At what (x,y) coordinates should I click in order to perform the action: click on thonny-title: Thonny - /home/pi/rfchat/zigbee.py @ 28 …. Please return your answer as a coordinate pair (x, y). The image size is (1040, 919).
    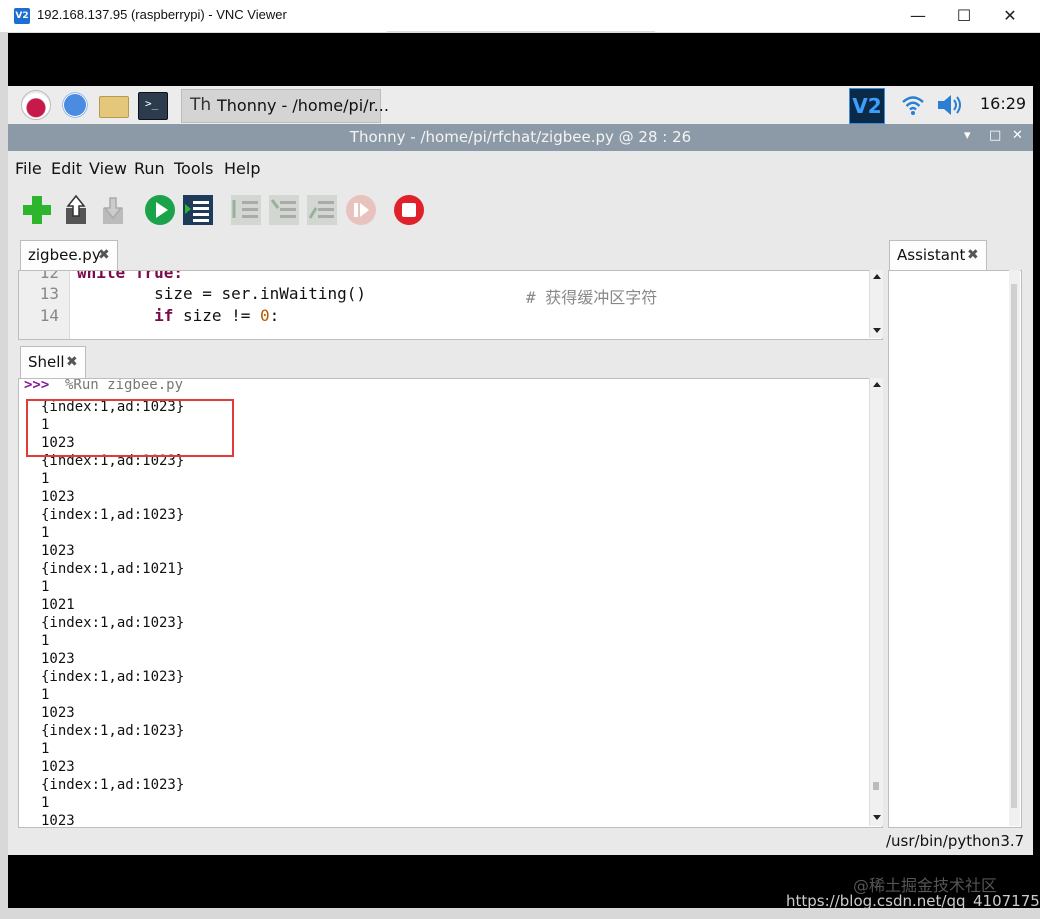
    Looking at the image, I should click on (520, 137).